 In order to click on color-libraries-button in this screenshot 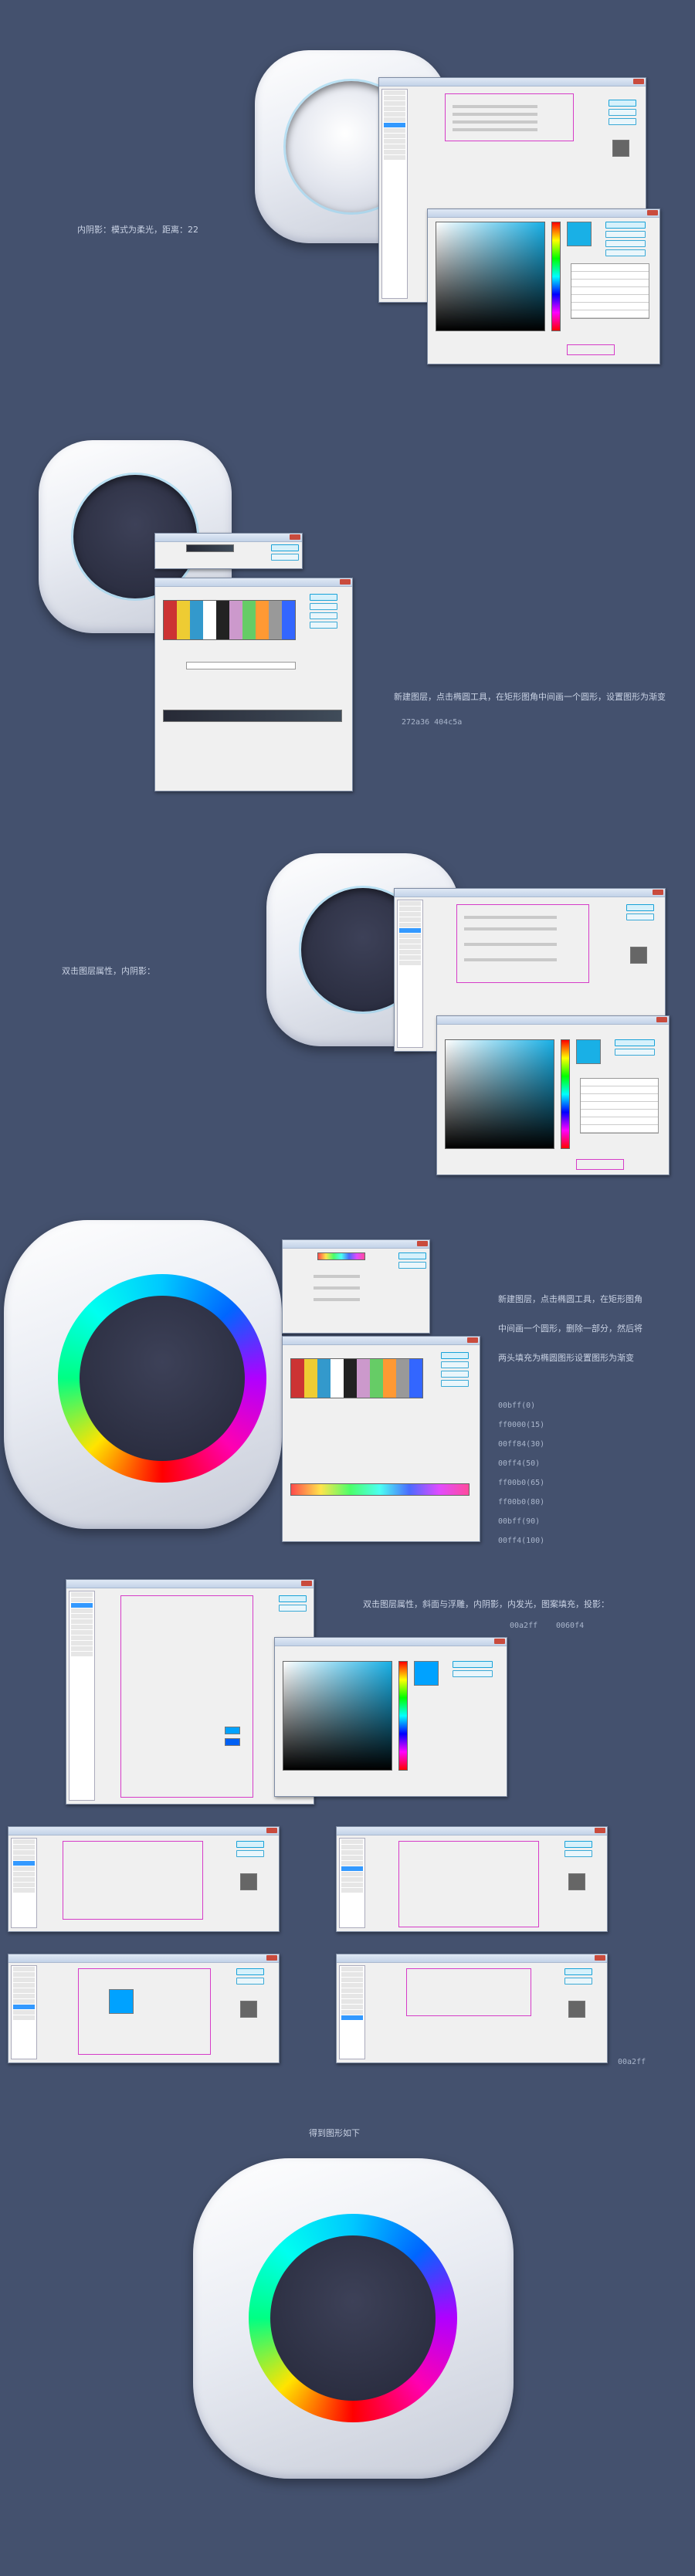, I will do `click(625, 252)`.